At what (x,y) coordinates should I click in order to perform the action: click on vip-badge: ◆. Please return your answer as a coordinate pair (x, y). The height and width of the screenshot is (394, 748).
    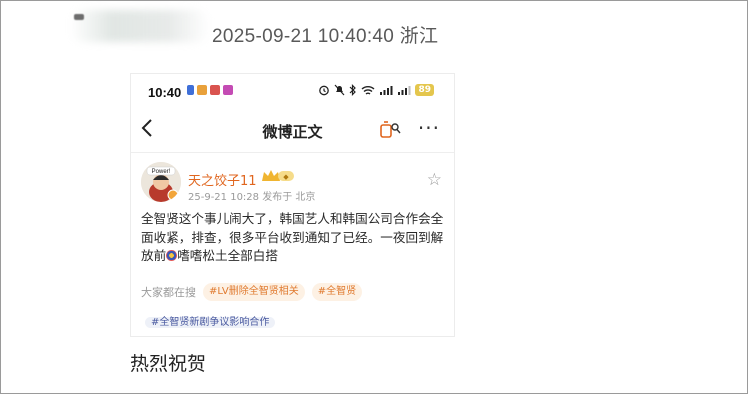
    Looking at the image, I should click on (278, 176).